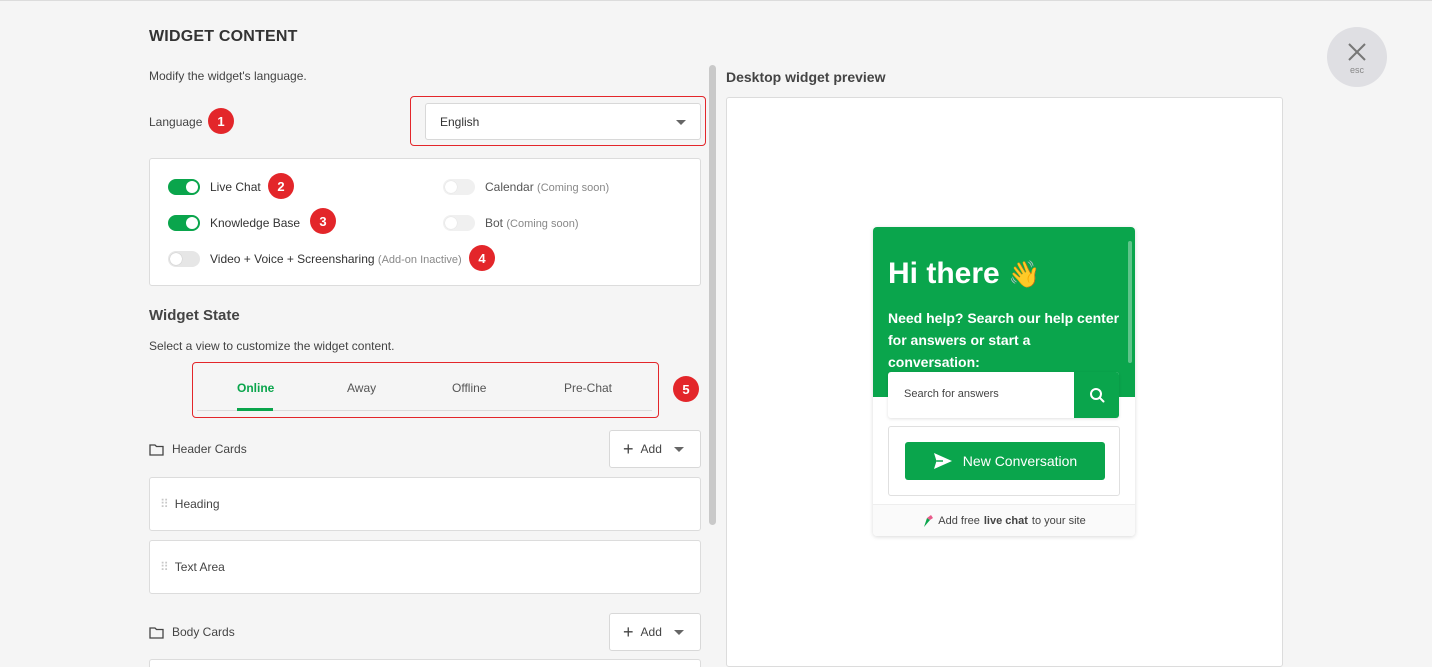 The height and width of the screenshot is (667, 1432). I want to click on tab-offline: Offline, so click(469, 388).